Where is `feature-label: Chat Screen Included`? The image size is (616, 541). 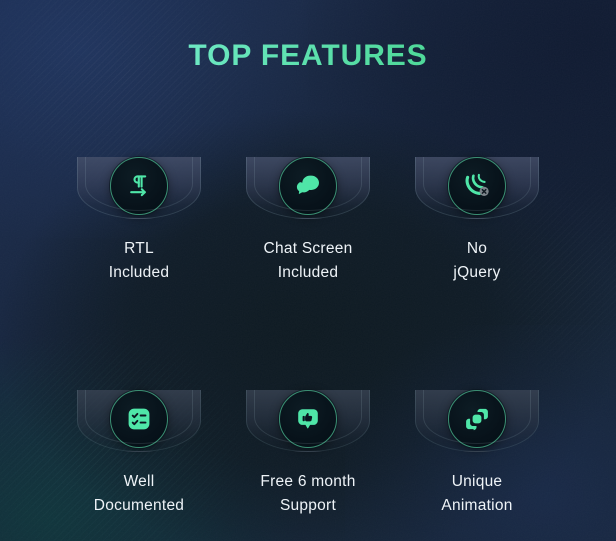 feature-label: Chat Screen Included is located at coordinates (308, 260).